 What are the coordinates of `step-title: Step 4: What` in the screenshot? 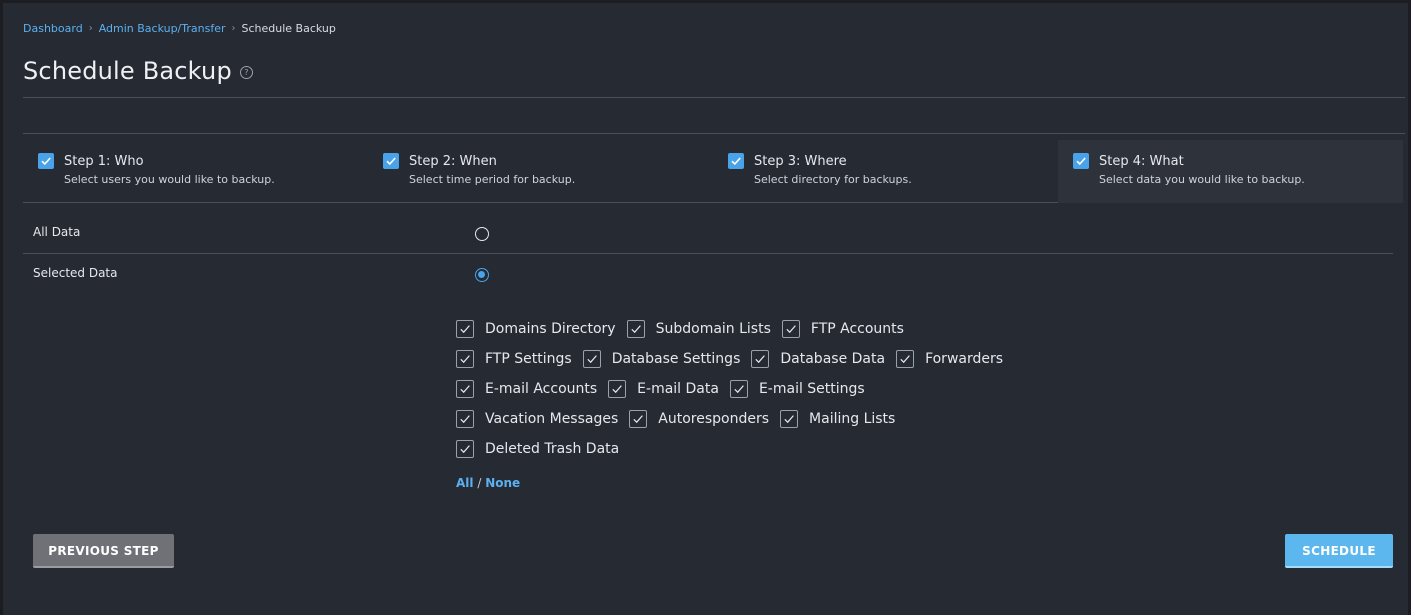 It's located at (1141, 161).